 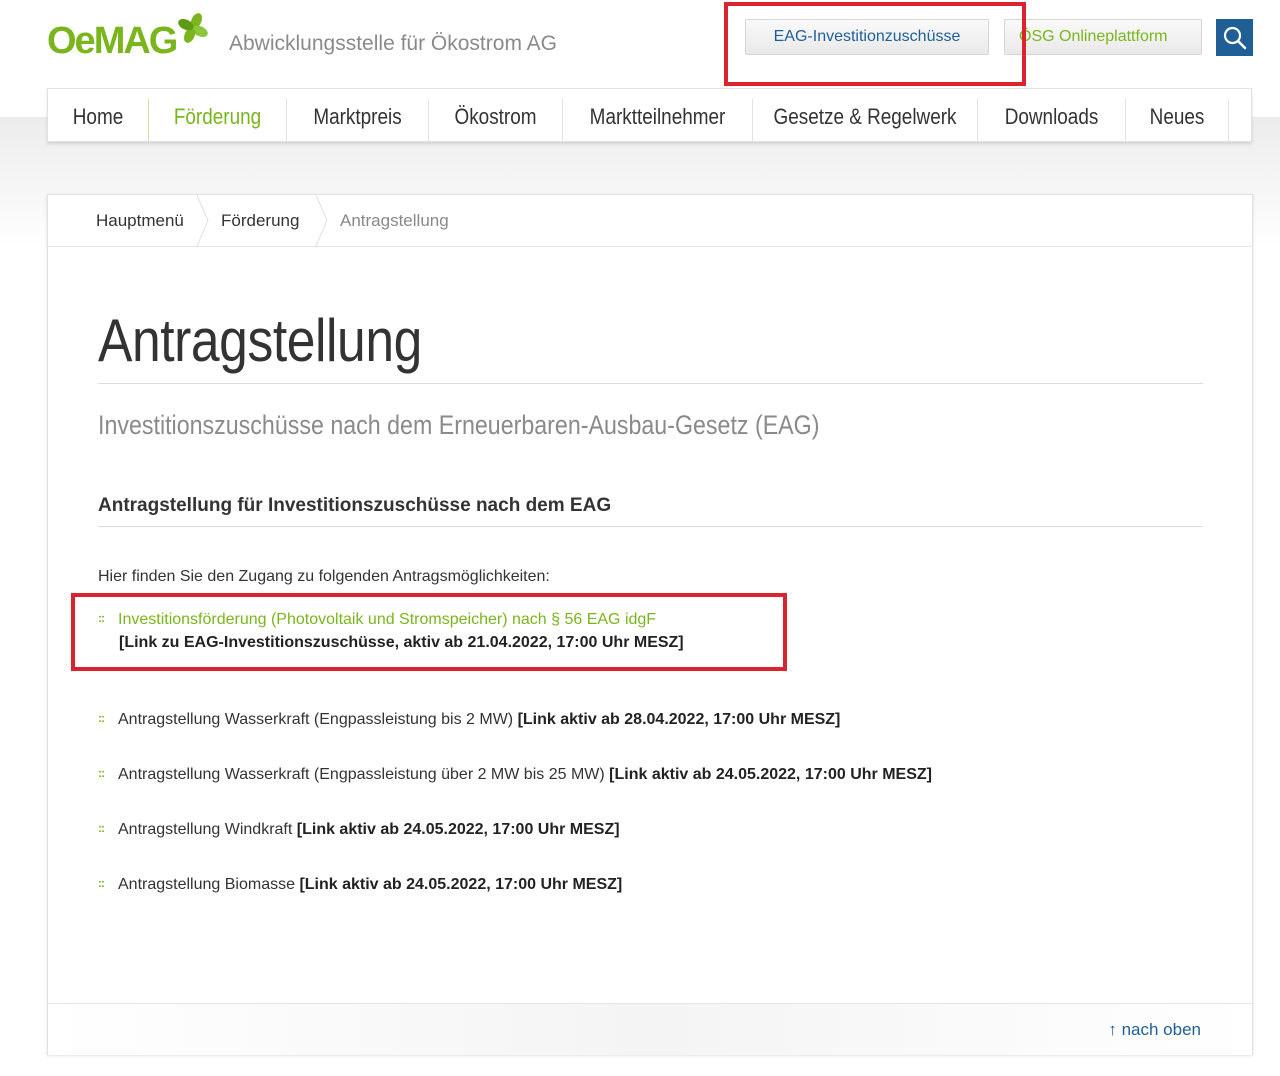 What do you see at coordinates (98, 119) in the screenshot?
I see `nav-item-home: Home` at bounding box center [98, 119].